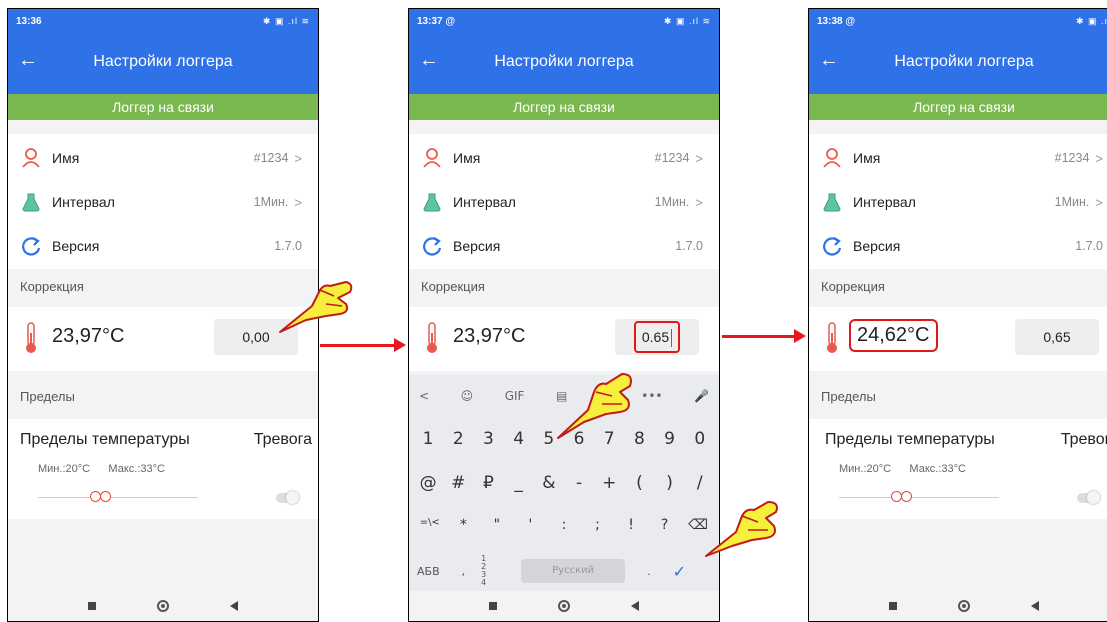  I want to click on key-numpad: 1 2 3 4, so click(488, 571).